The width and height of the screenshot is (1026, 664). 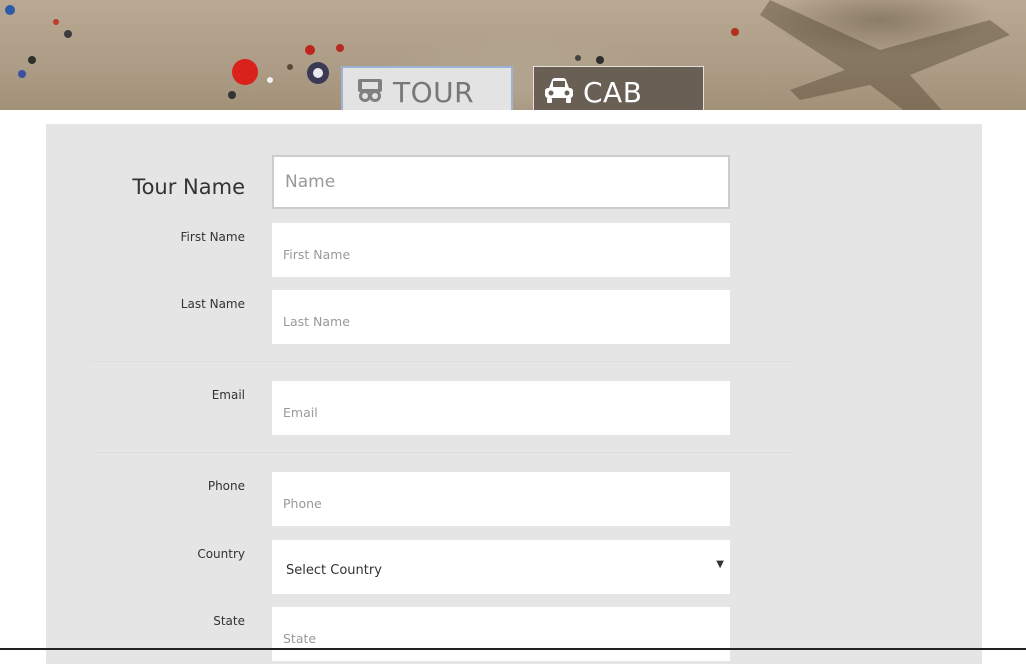 What do you see at coordinates (188, 187) in the screenshot?
I see `tour-name-label: Tour Name` at bounding box center [188, 187].